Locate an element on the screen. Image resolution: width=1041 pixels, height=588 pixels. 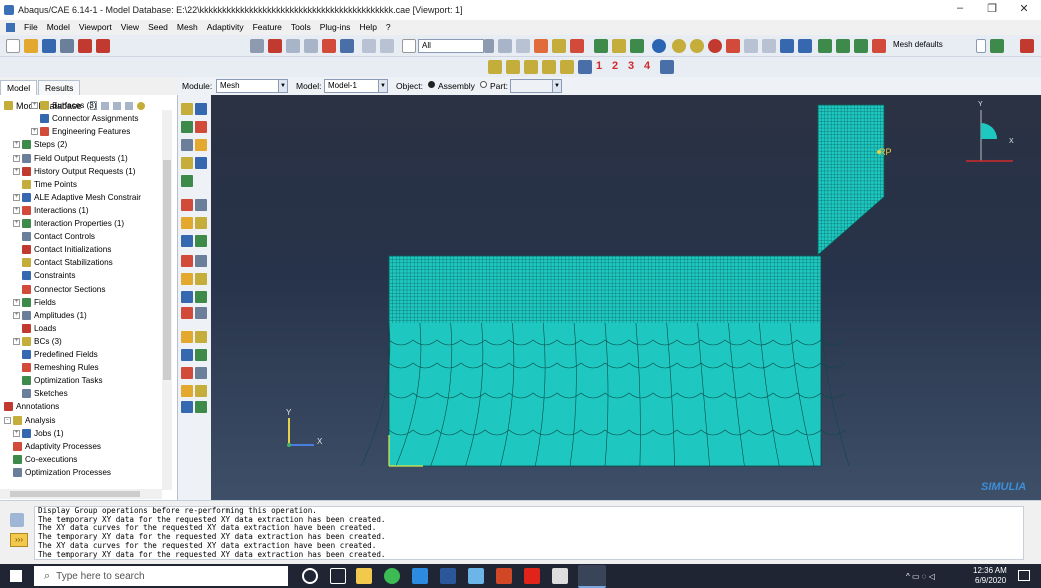
view-5-icon is located at coordinates (567, 67).